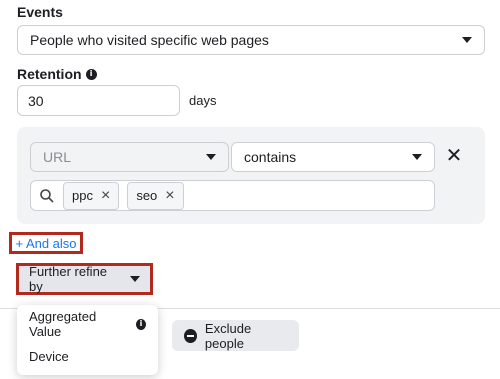 Image resolution: width=500 pixels, height=379 pixels. I want to click on minus-circle-icon, so click(190, 335).